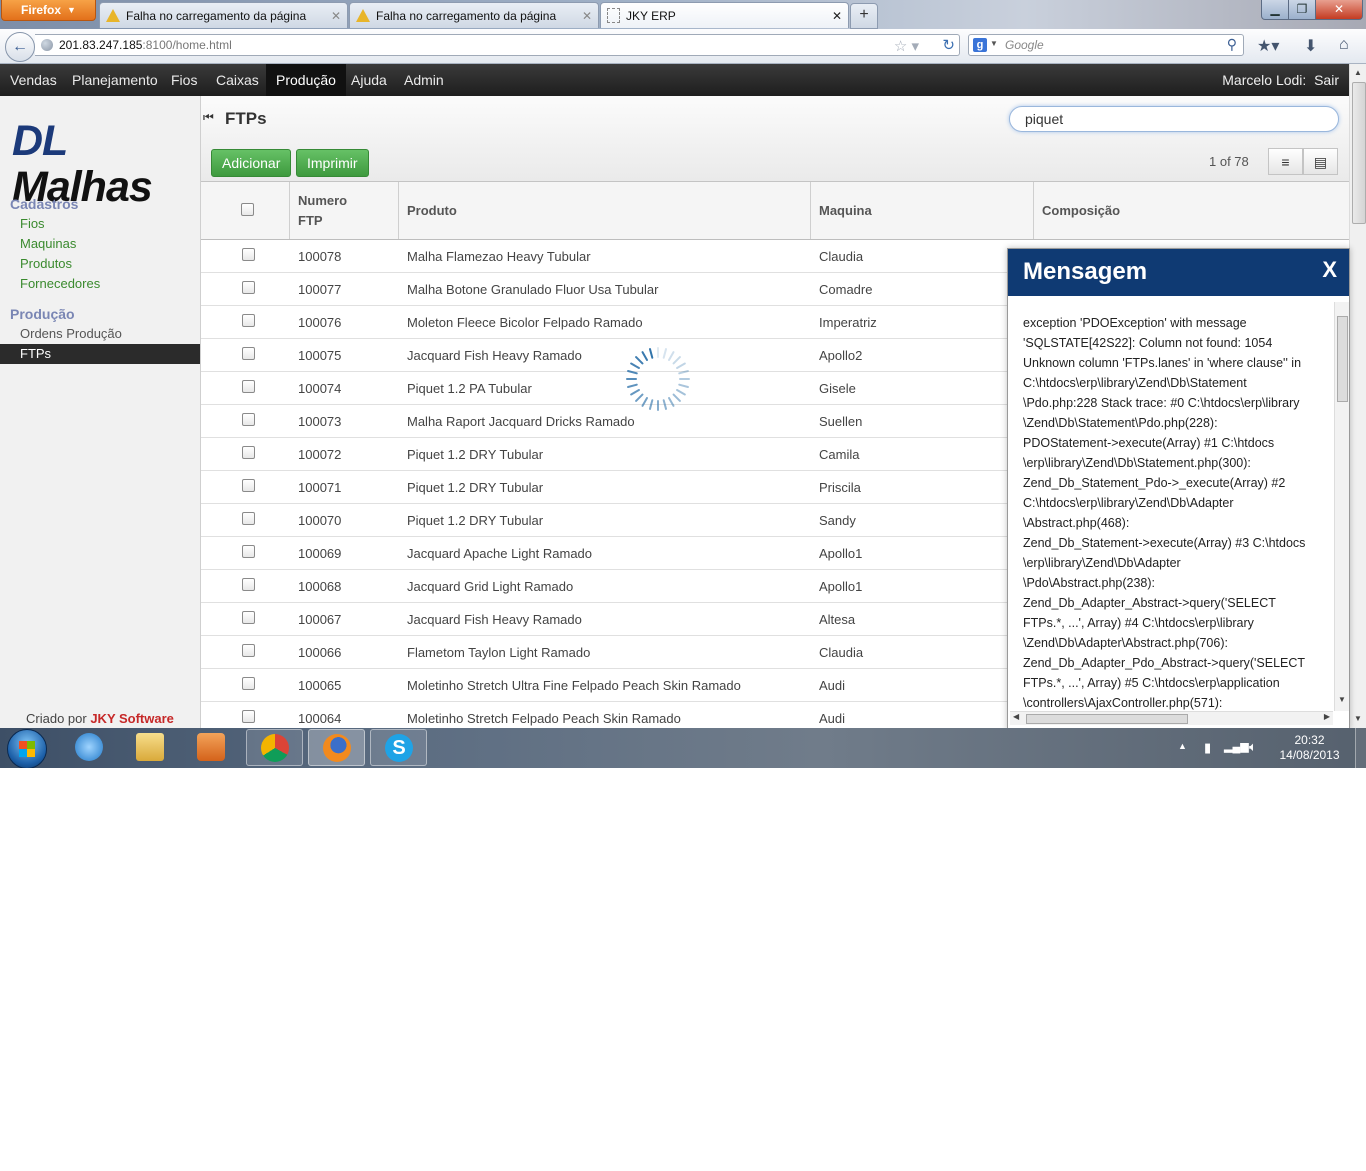 Image resolution: width=1366 pixels, height=1171 pixels. I want to click on sidebar-section-cadastros: Cadastros, so click(44, 204).